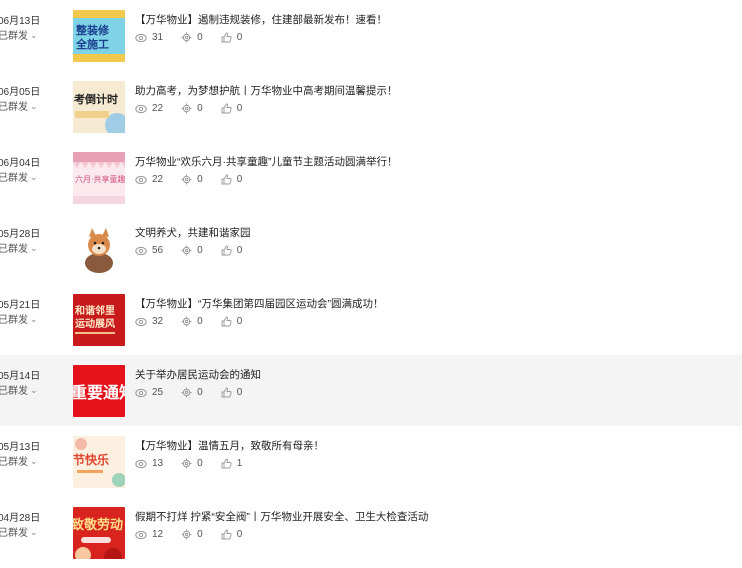 This screenshot has width=742, height=568. I want to click on views-count: 56, so click(158, 250).